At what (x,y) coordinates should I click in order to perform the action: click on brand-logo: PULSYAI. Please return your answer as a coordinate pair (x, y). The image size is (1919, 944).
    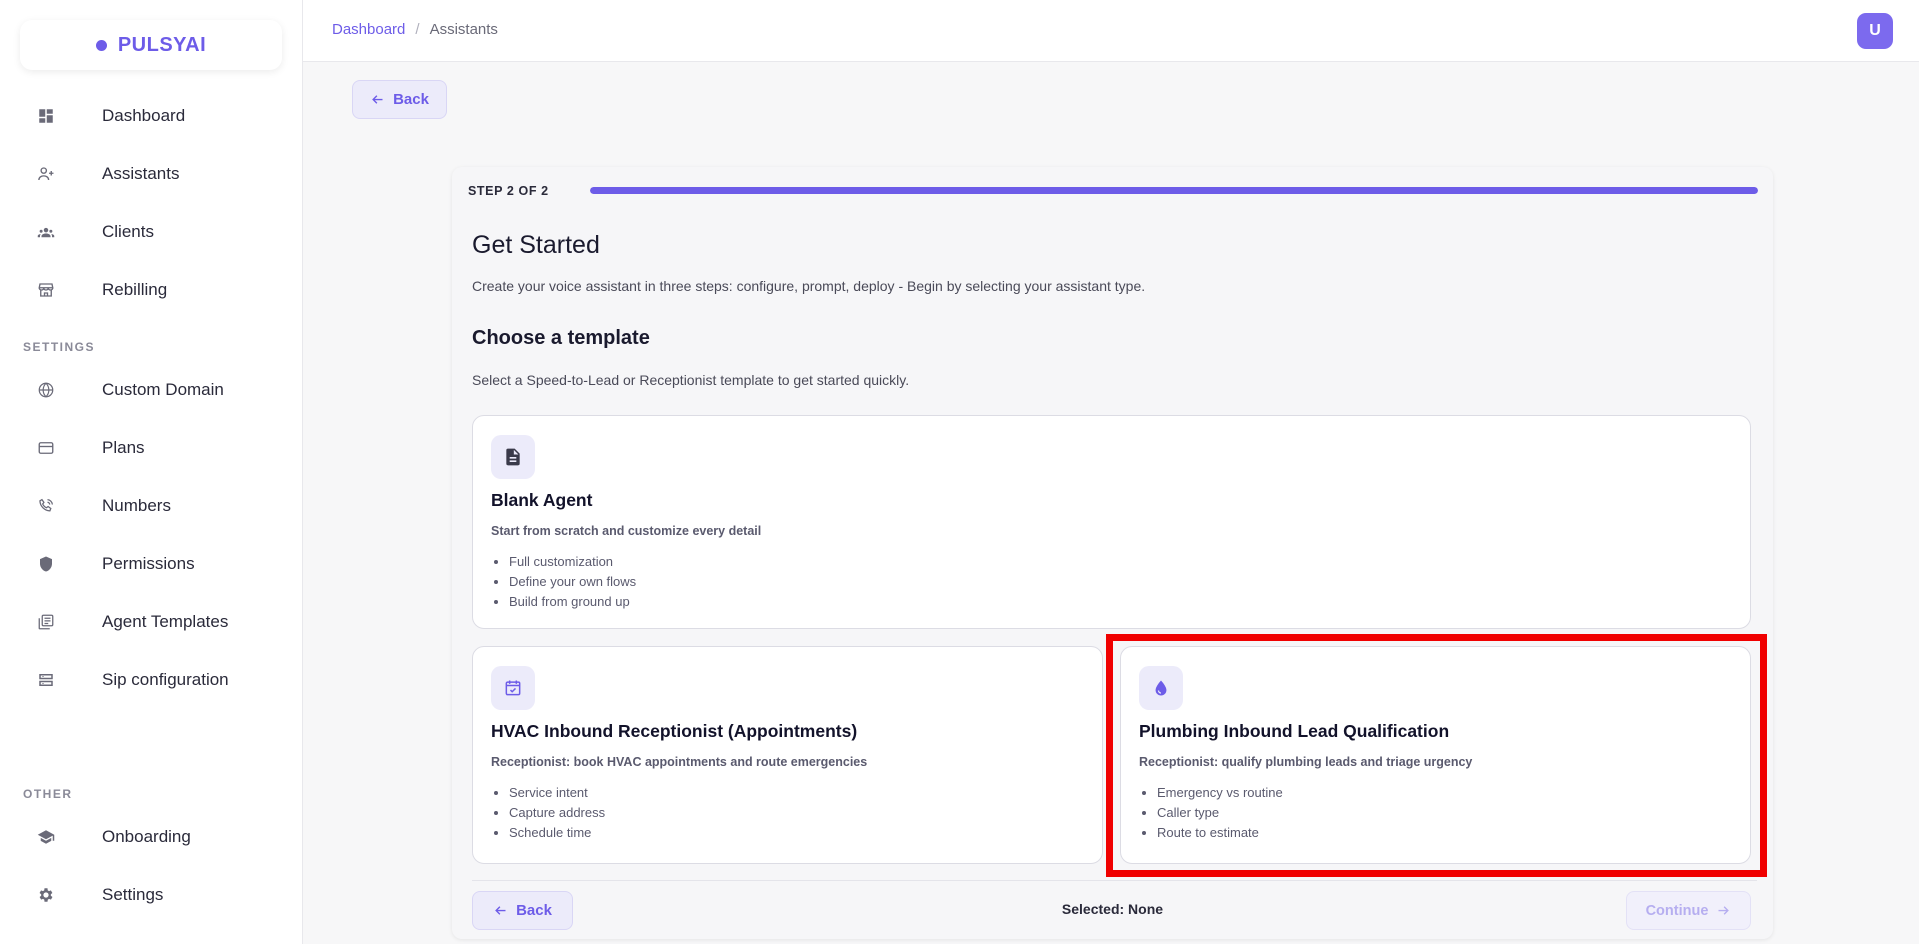
    Looking at the image, I should click on (151, 45).